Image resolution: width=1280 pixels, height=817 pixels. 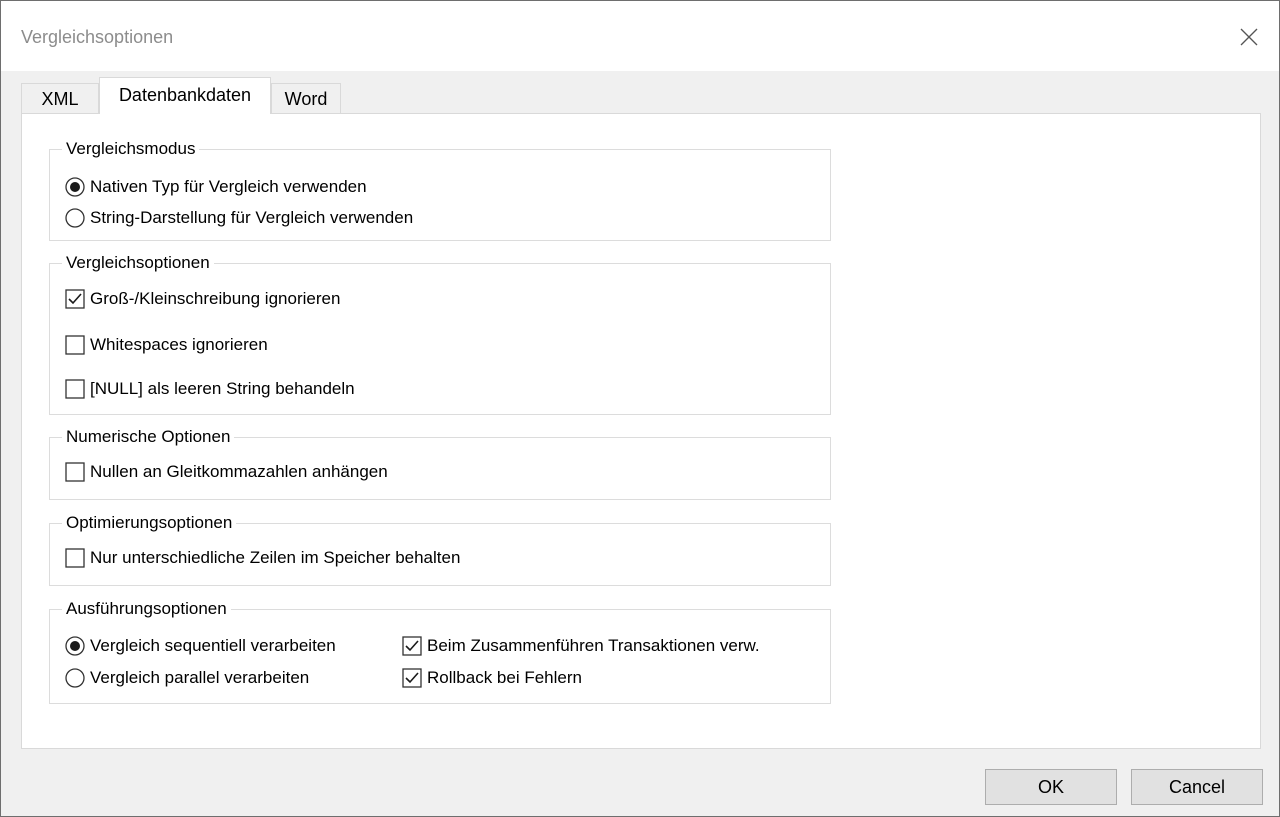 I want to click on radio-parallel: Vergleich parallel verarbeiten, so click(x=186, y=678).